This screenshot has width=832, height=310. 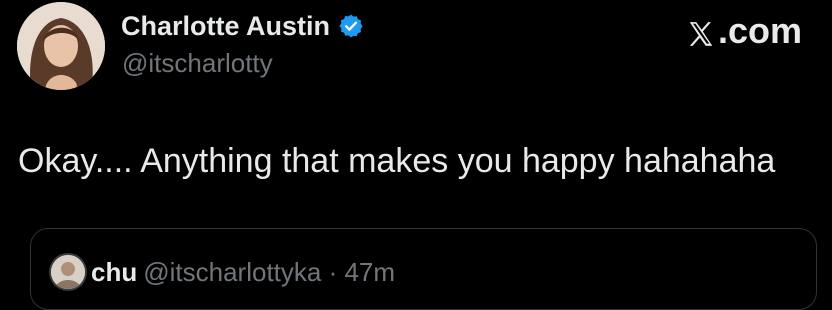 I want to click on quoted-name: chu, so click(x=114, y=272).